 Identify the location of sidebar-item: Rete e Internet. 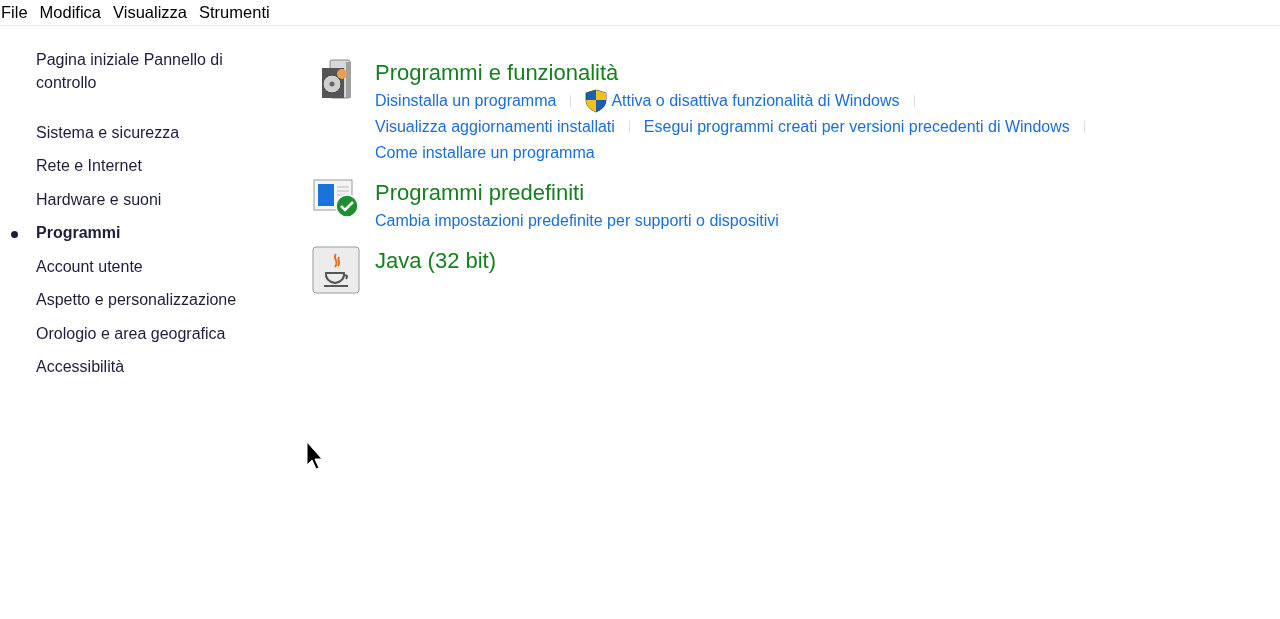
(89, 166).